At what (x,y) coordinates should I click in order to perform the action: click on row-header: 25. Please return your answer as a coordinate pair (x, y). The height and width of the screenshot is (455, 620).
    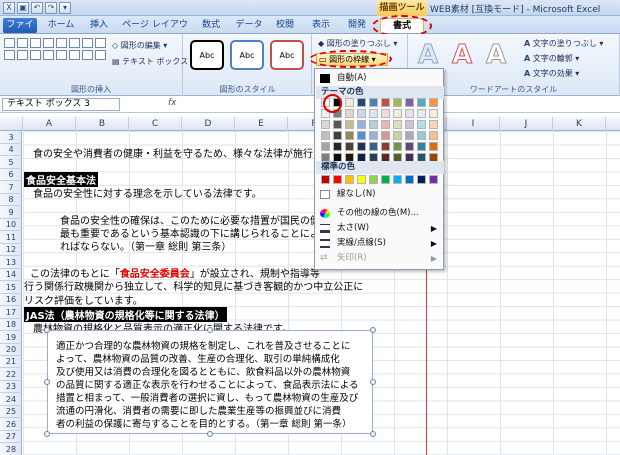
    Looking at the image, I should click on (11, 412).